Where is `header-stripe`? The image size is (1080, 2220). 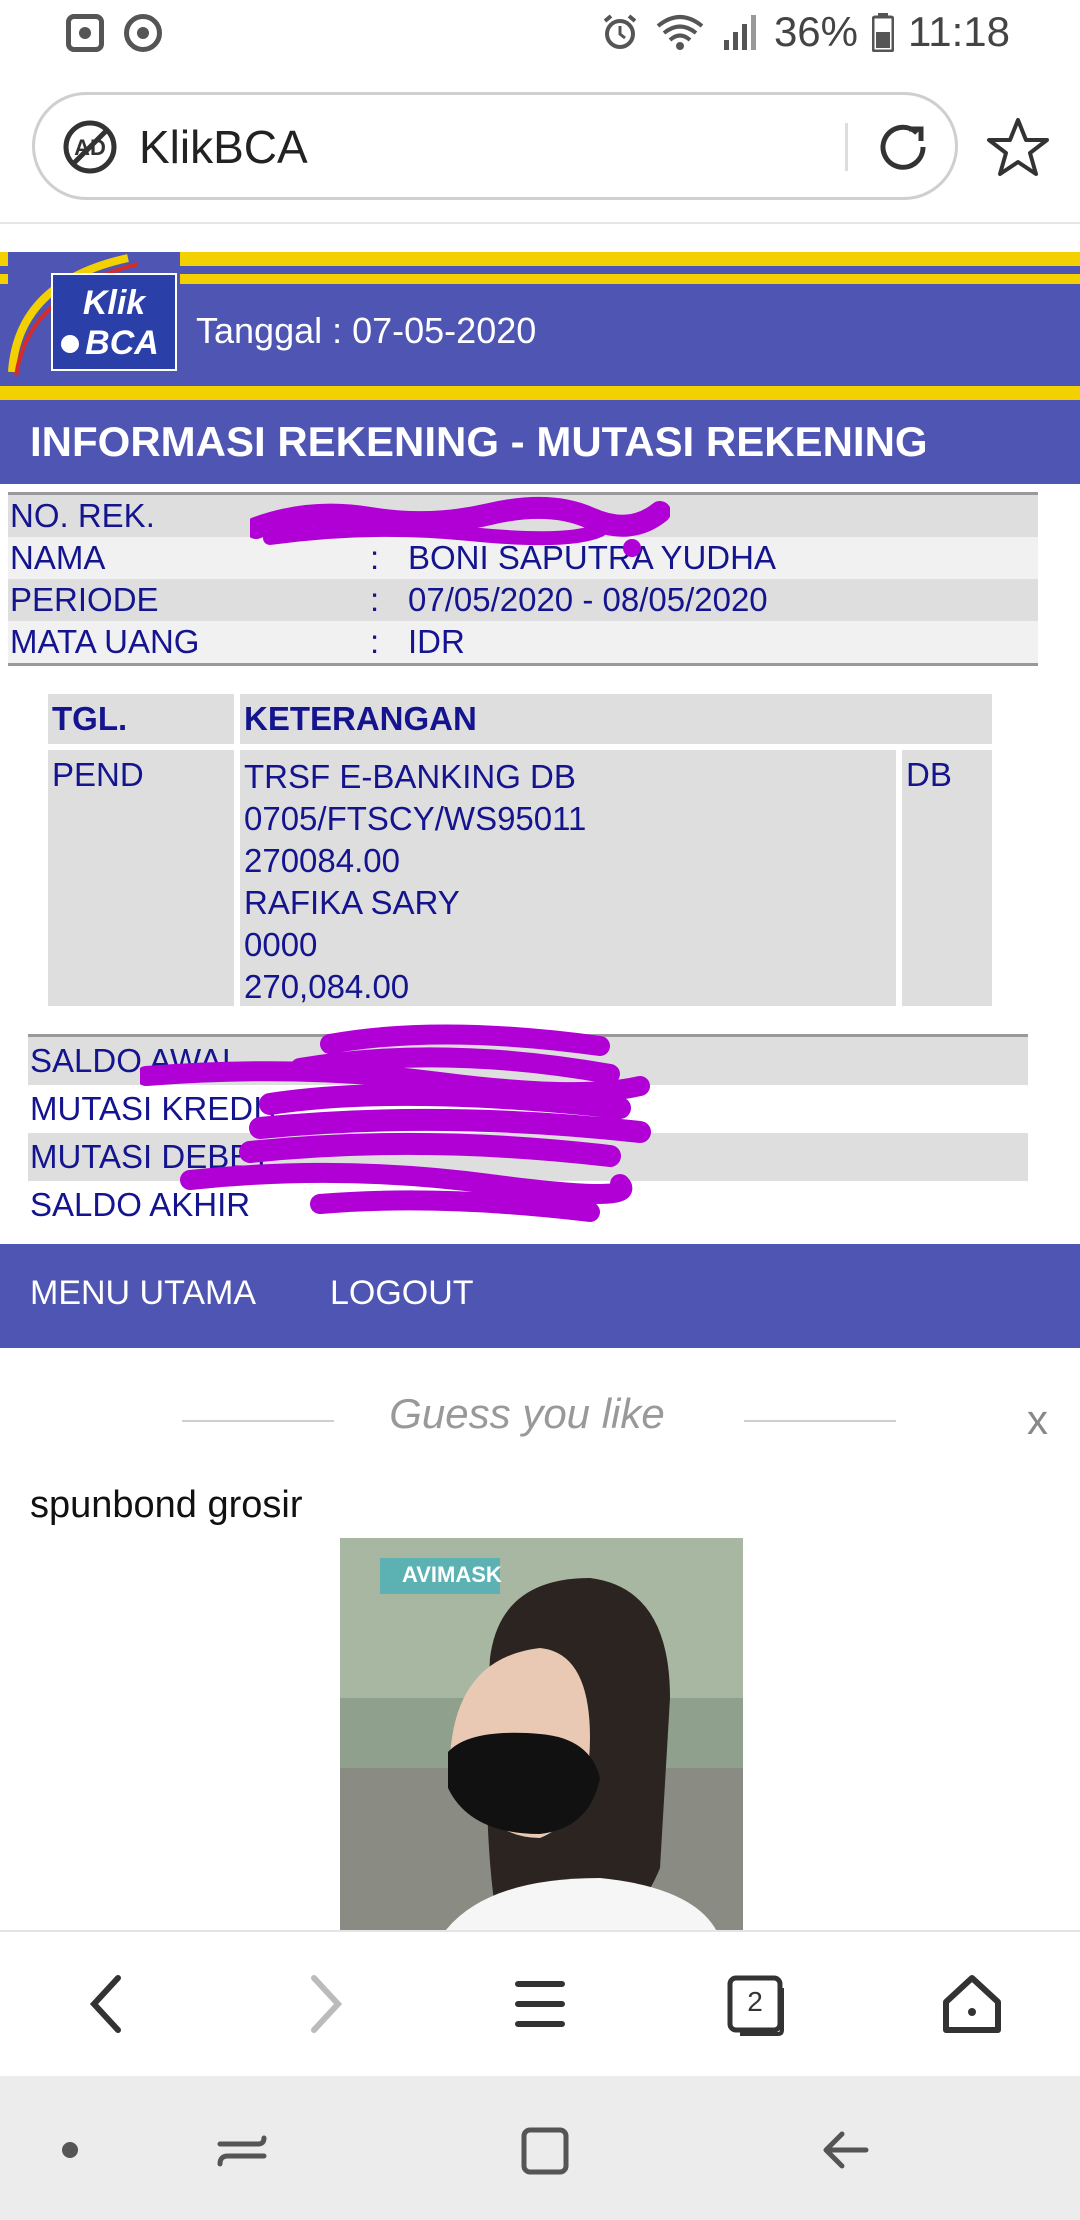 header-stripe is located at coordinates (540, 391).